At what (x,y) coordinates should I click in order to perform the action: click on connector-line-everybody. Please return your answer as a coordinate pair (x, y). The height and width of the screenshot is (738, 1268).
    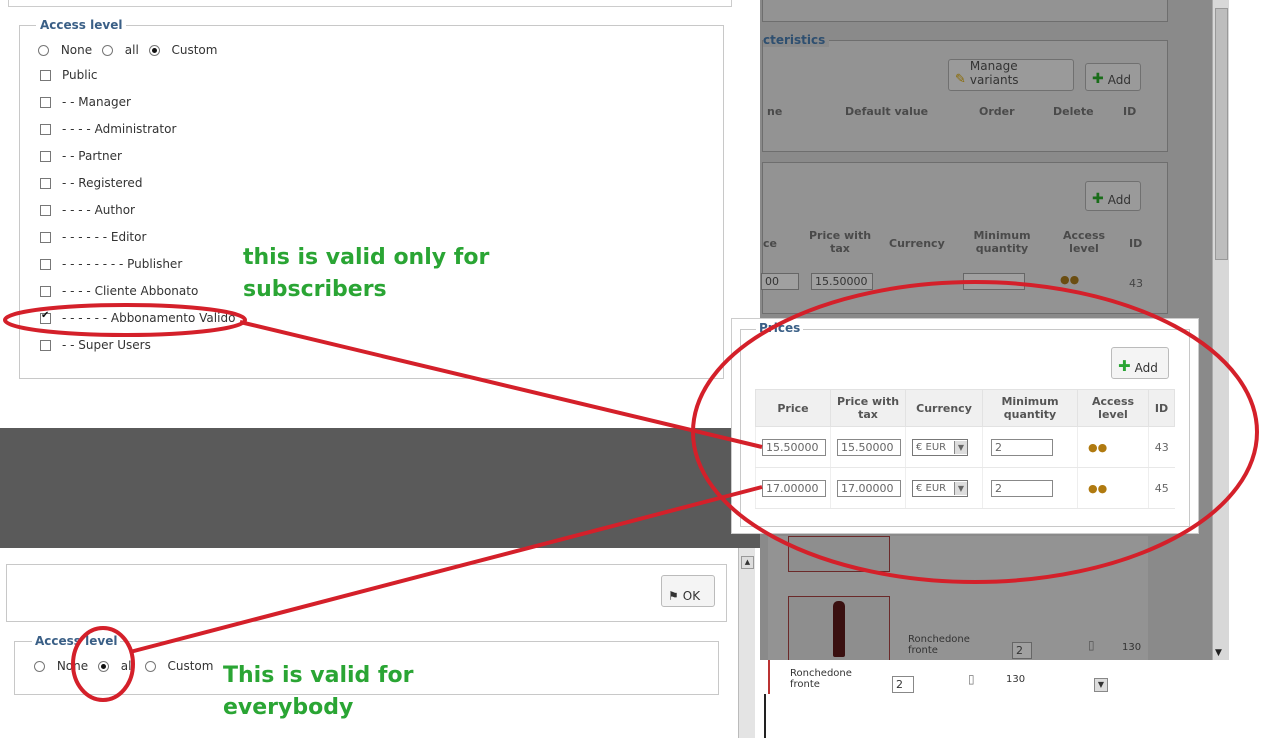
    Looking at the image, I should click on (446, 569).